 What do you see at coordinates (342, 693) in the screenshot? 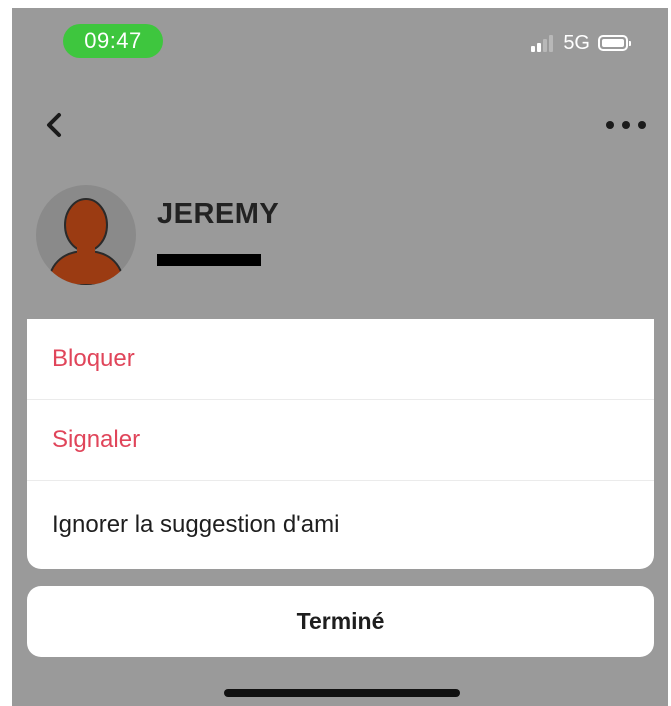
I see `home-indicator` at bounding box center [342, 693].